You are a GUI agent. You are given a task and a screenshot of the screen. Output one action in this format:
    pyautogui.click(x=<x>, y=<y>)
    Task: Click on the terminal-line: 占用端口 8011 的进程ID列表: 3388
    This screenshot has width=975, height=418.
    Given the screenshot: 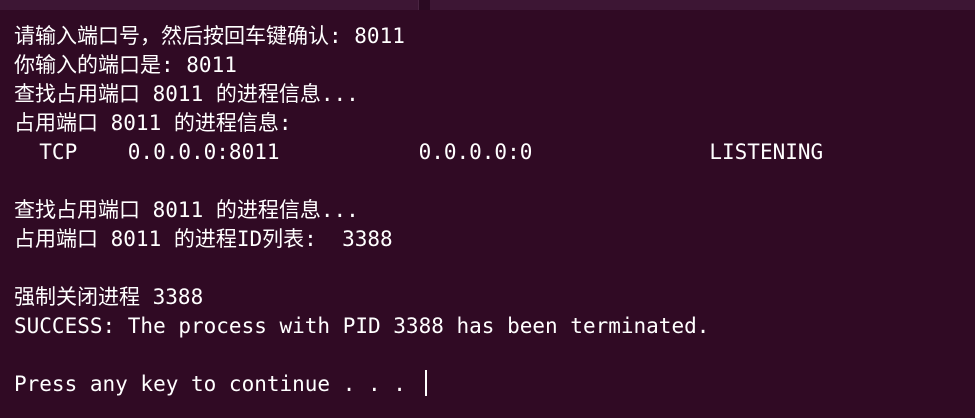 What is the action you would take?
    pyautogui.click(x=203, y=239)
    